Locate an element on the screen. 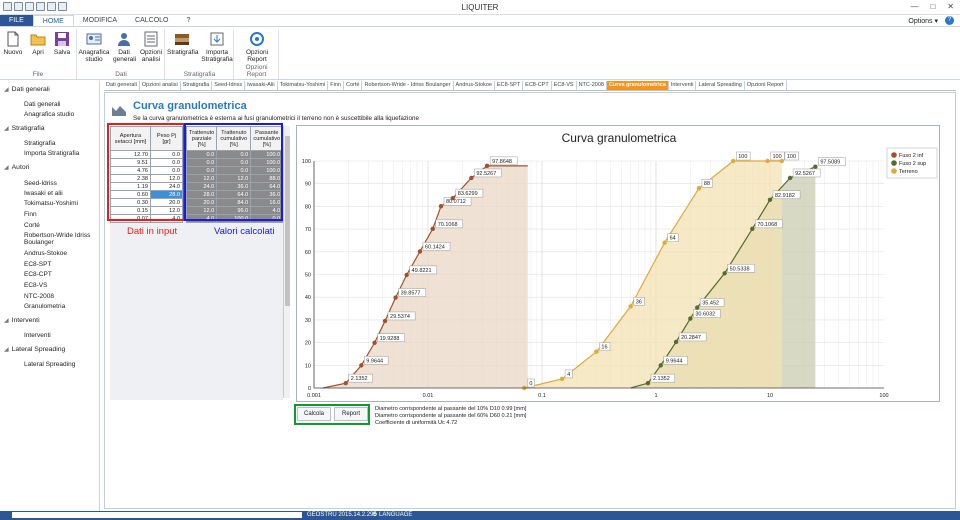 Image resolution: width=960 pixels, height=520 pixels. nav-section-autori: ◢ Autori is located at coordinates (16, 167).